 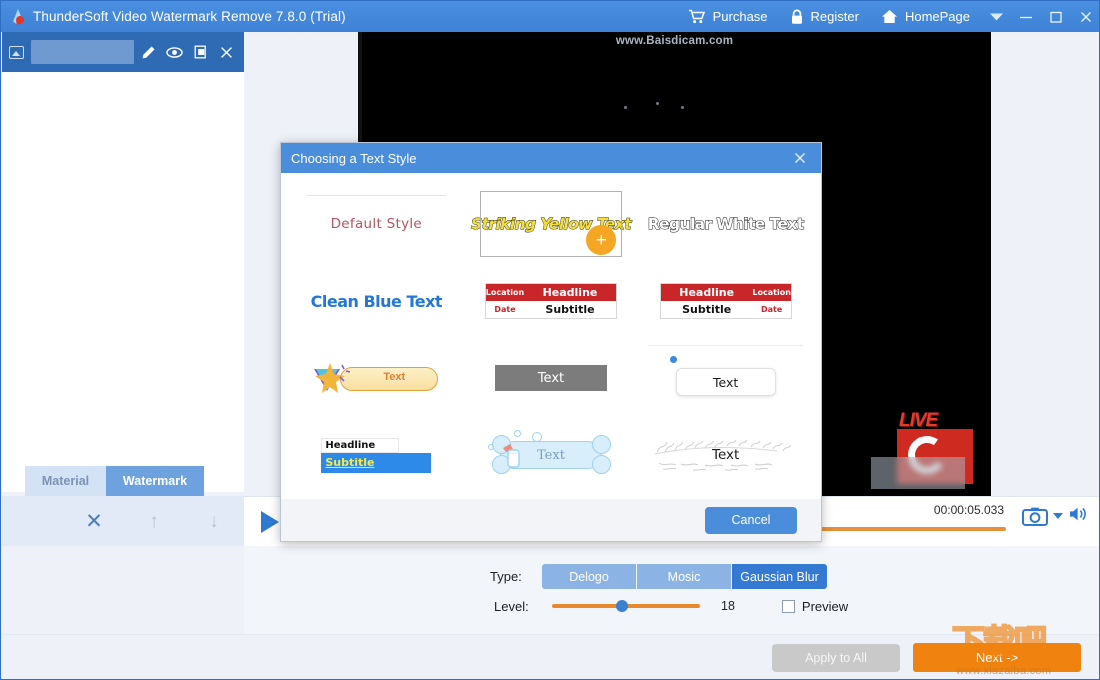 I want to click on type-segmented-control: Delogo Mosic Gaussian Blur, so click(x=684, y=576).